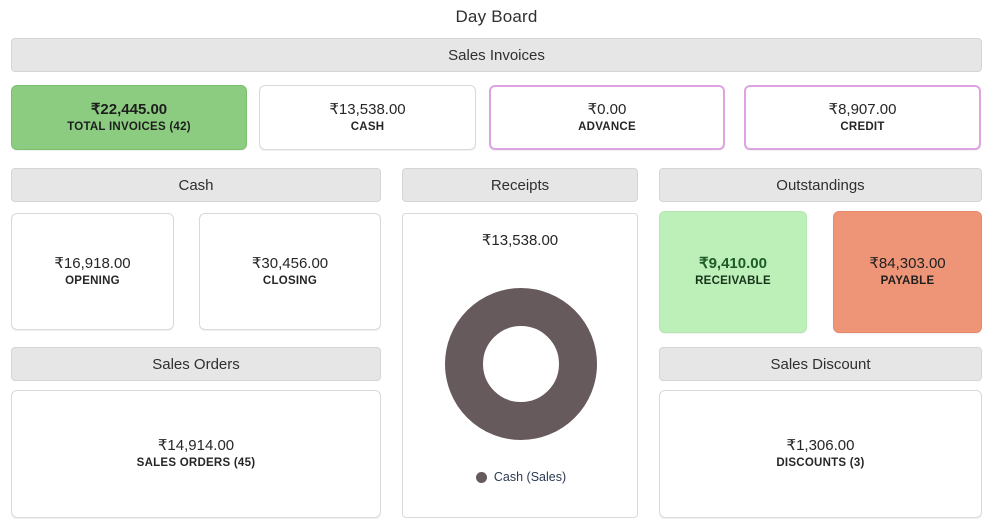 The height and width of the screenshot is (523, 993). I want to click on card-invoice-advance: ₹0.00 ADVANCE, so click(607, 117).